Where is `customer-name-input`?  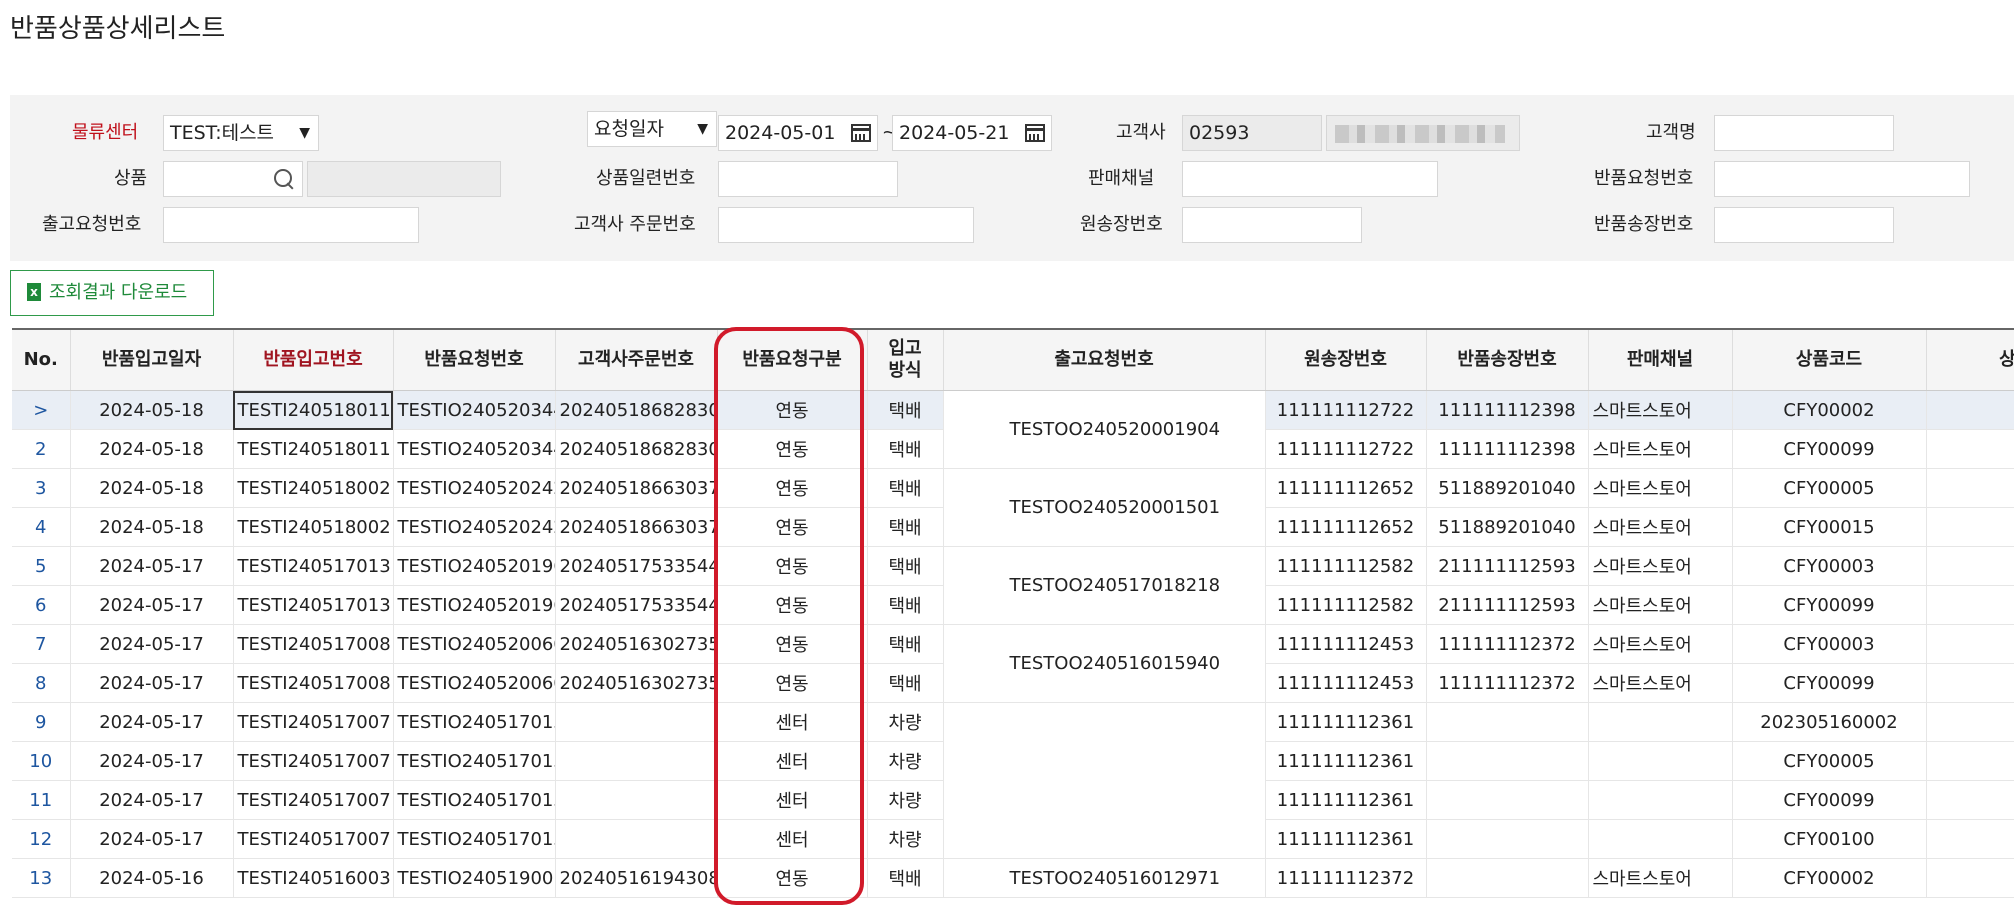
customer-name-input is located at coordinates (1804, 133).